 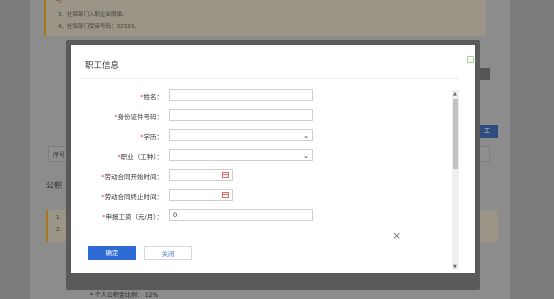 What do you see at coordinates (138, 117) in the screenshot?
I see `field-label: *身份证件号码：` at bounding box center [138, 117].